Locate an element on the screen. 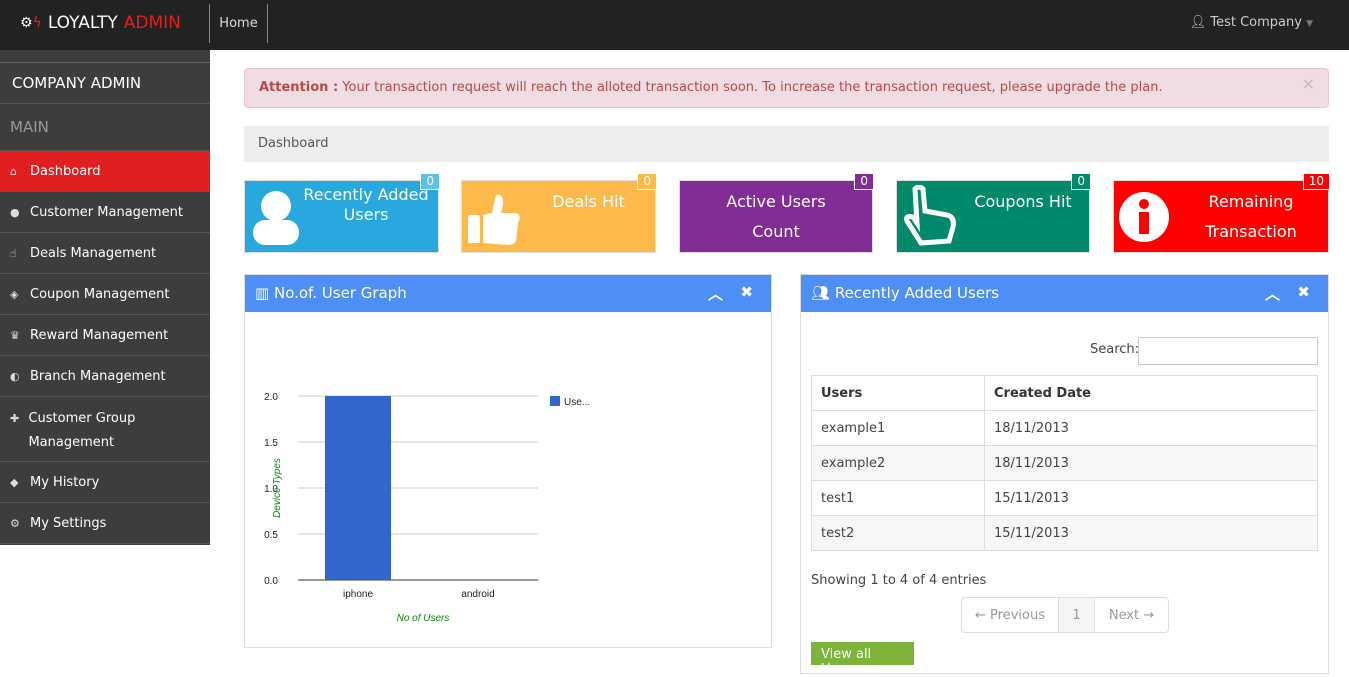  tile-coupons-hit: Coupons Hit 0 is located at coordinates (993, 213).